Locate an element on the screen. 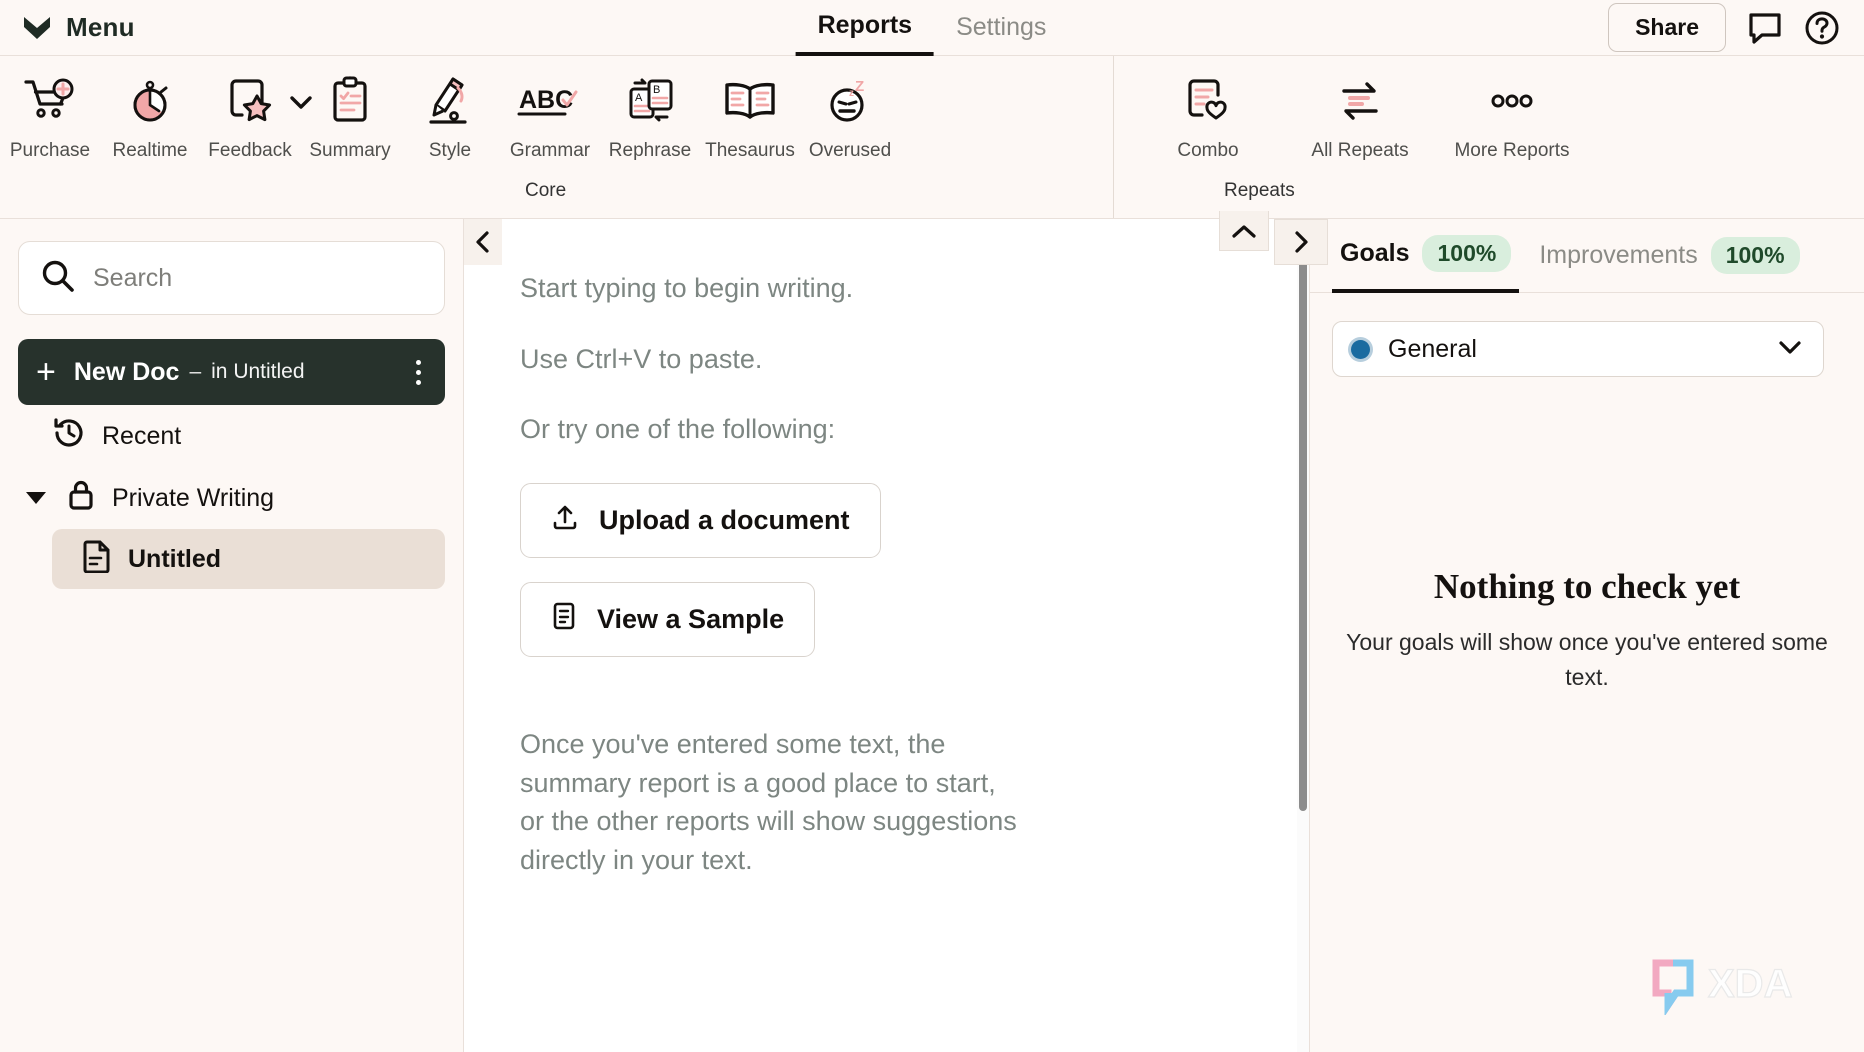 Image resolution: width=1864 pixels, height=1052 pixels. kebab-menu-icon is located at coordinates (418, 372).